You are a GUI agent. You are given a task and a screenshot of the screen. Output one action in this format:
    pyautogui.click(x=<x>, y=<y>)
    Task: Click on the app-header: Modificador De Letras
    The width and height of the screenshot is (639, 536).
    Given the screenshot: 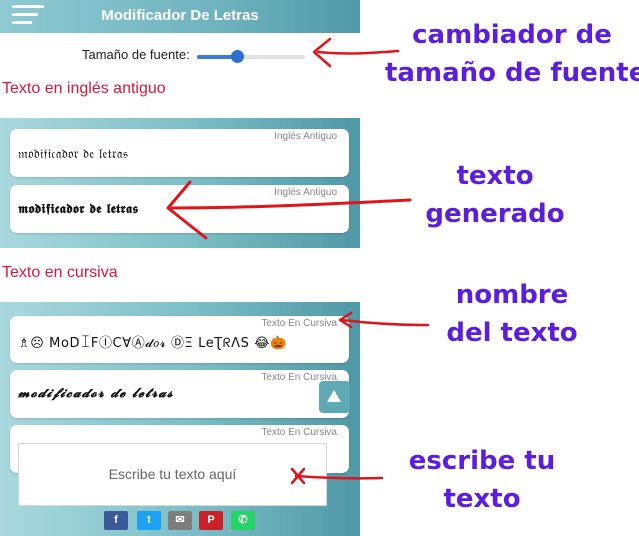 What is the action you would take?
    pyautogui.click(x=180, y=16)
    